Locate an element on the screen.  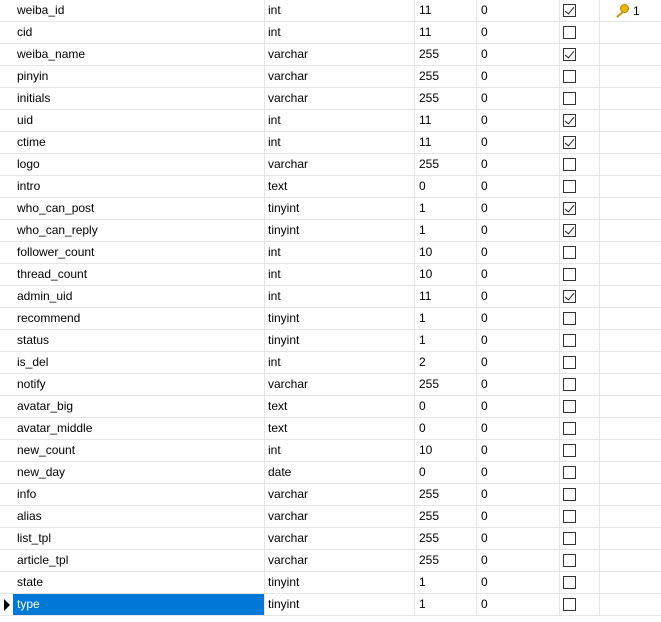
field-name-cell: status is located at coordinates (139, 340).